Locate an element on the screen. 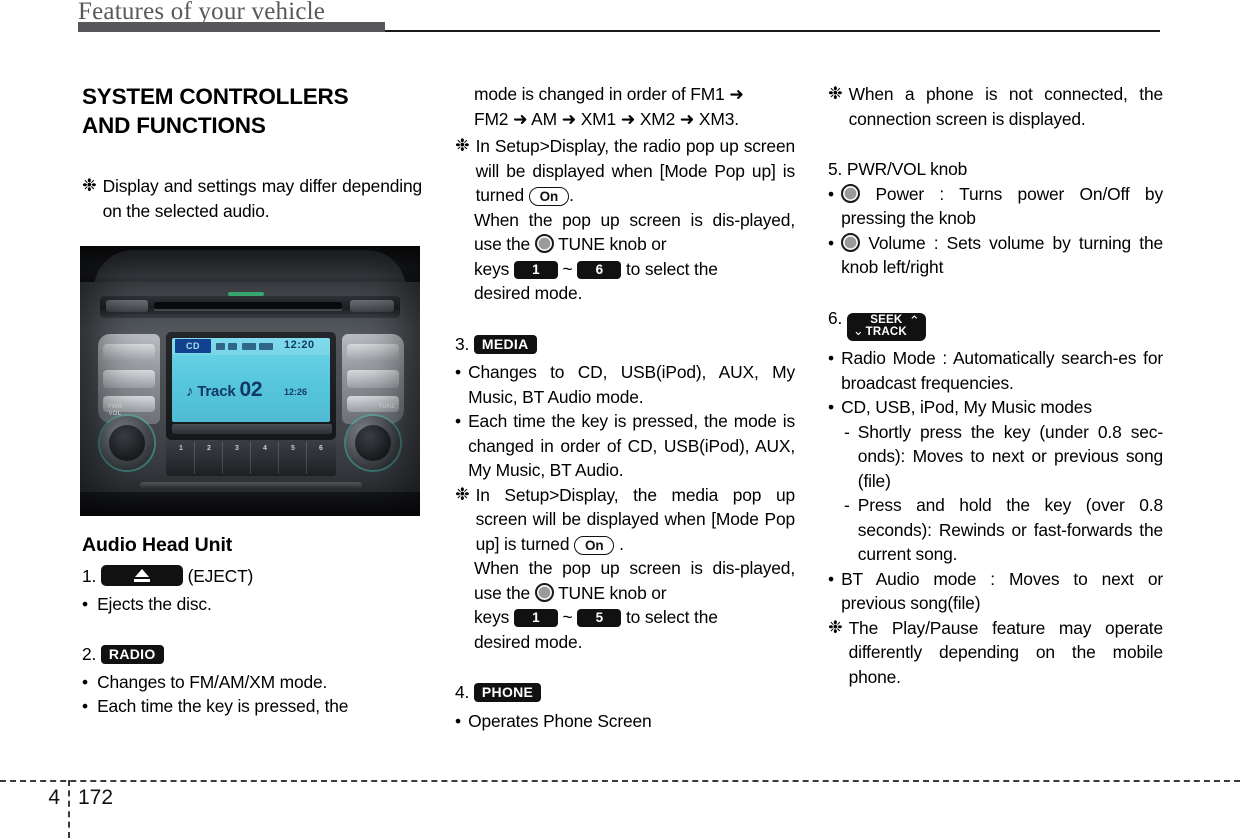  item-1-bullet-1: • Ejects the disc. is located at coordinates (252, 604).